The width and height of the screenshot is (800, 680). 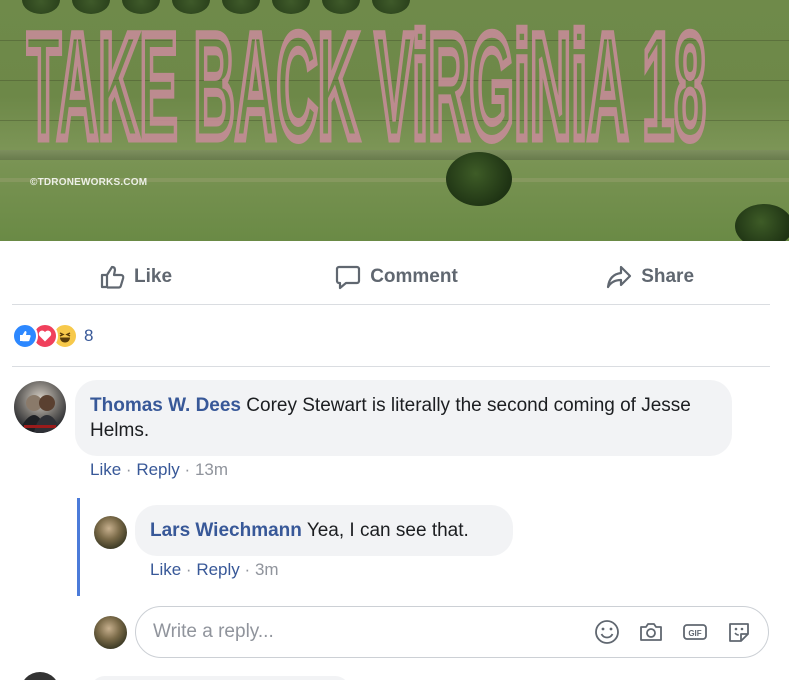 What do you see at coordinates (217, 569) in the screenshot?
I see `reply-reply-link: Reply` at bounding box center [217, 569].